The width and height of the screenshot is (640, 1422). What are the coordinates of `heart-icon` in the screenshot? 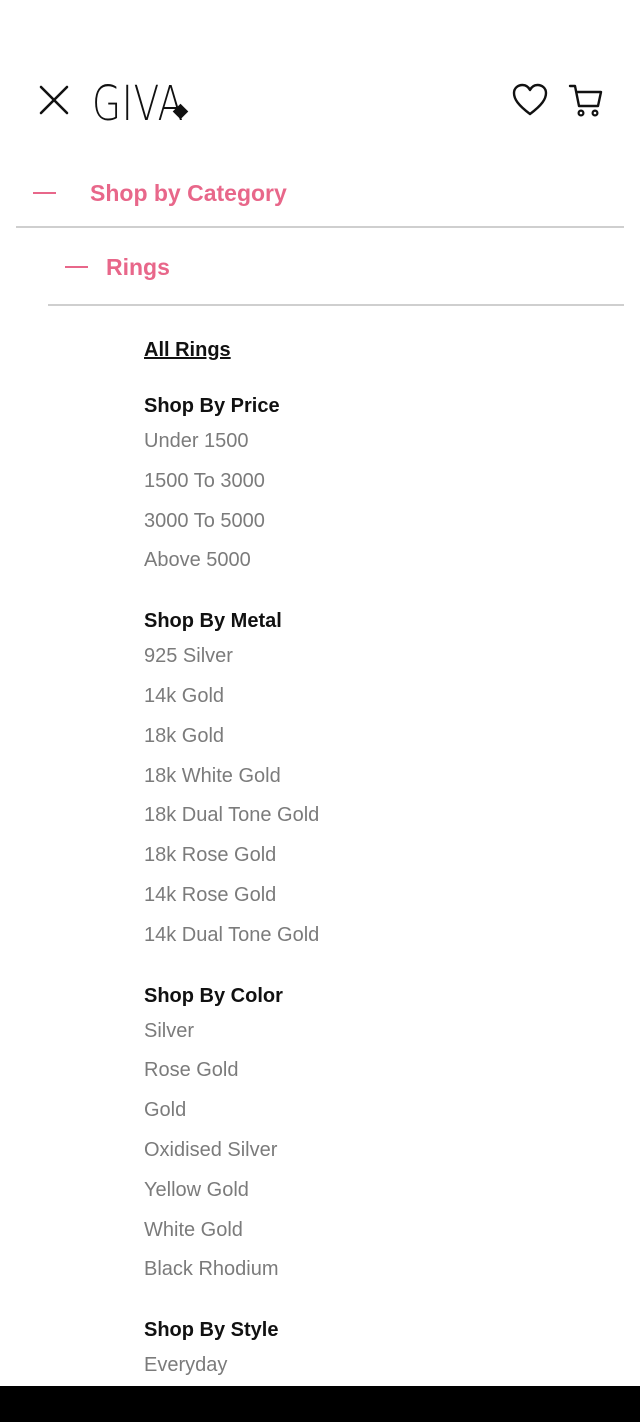 It's located at (530, 99).